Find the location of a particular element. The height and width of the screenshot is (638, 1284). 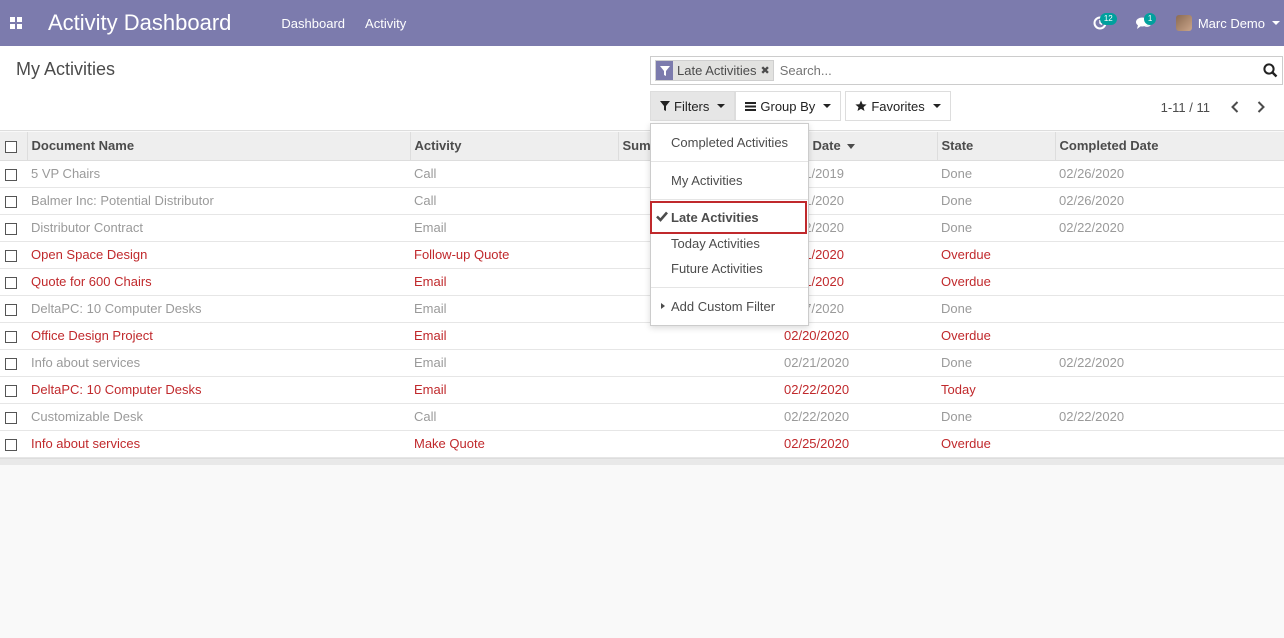

filters-label: Filters is located at coordinates (692, 106).